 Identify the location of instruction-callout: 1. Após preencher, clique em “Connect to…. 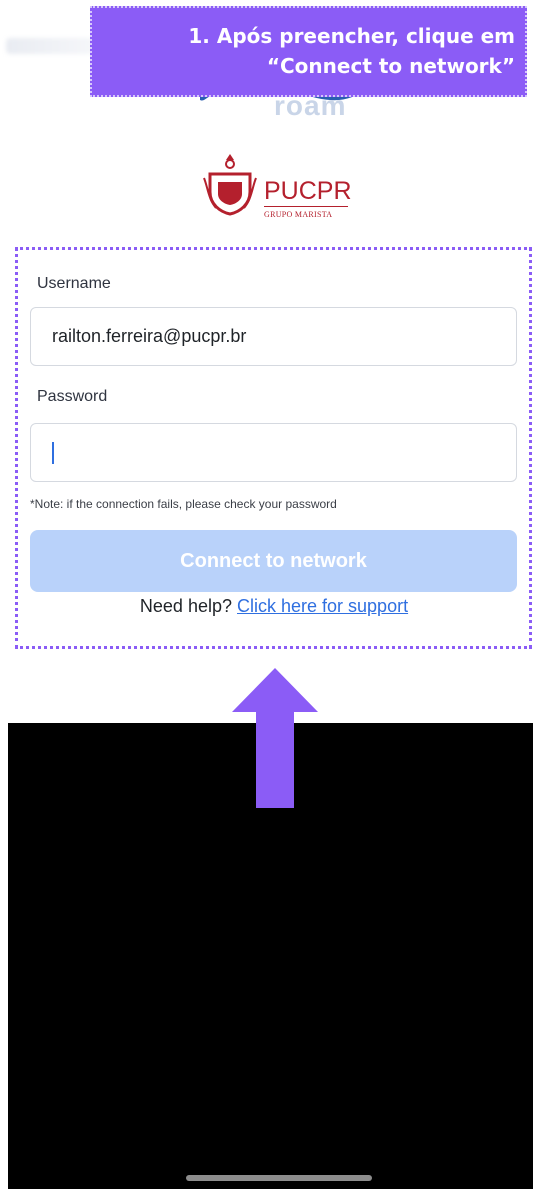
(308, 51).